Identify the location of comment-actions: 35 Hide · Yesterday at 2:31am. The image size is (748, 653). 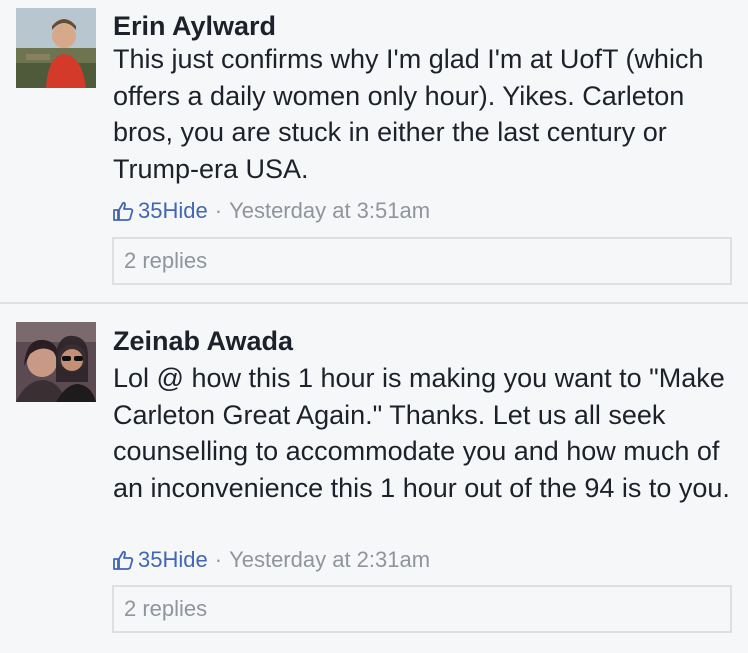
(271, 560).